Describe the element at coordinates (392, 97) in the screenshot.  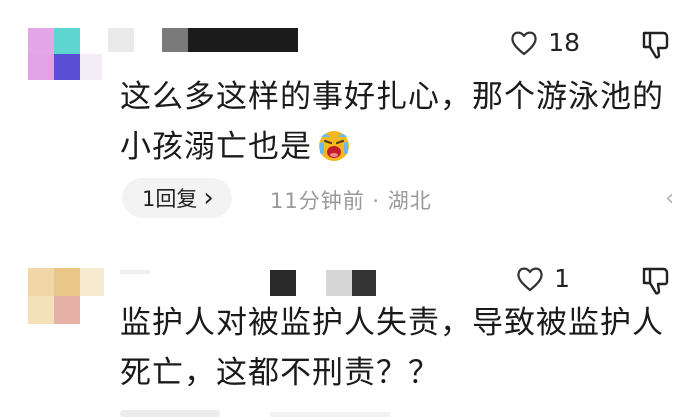
I see `comment-text-line: 这么多这样的事好扎心，那个游泳池的` at that location.